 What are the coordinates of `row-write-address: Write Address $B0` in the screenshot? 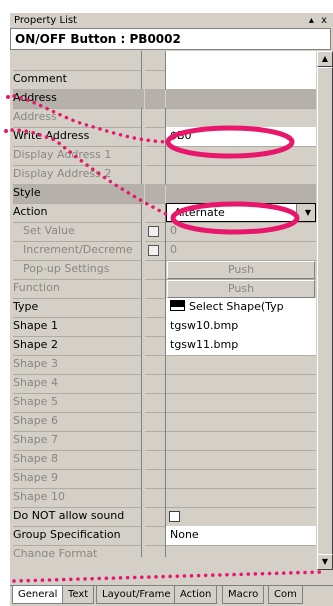 It's located at (163, 137).